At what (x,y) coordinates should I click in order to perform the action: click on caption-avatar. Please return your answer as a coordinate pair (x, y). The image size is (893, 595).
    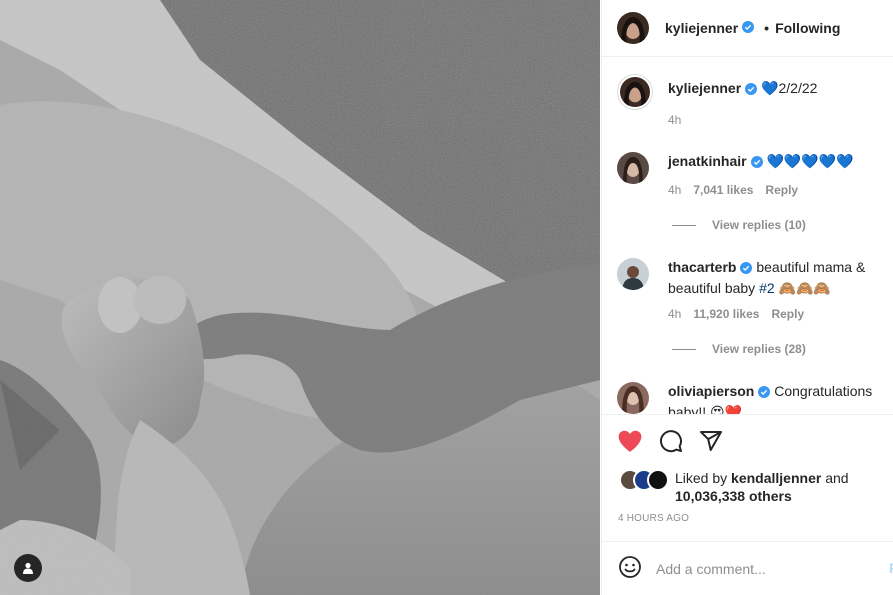
    Looking at the image, I should click on (635, 92).